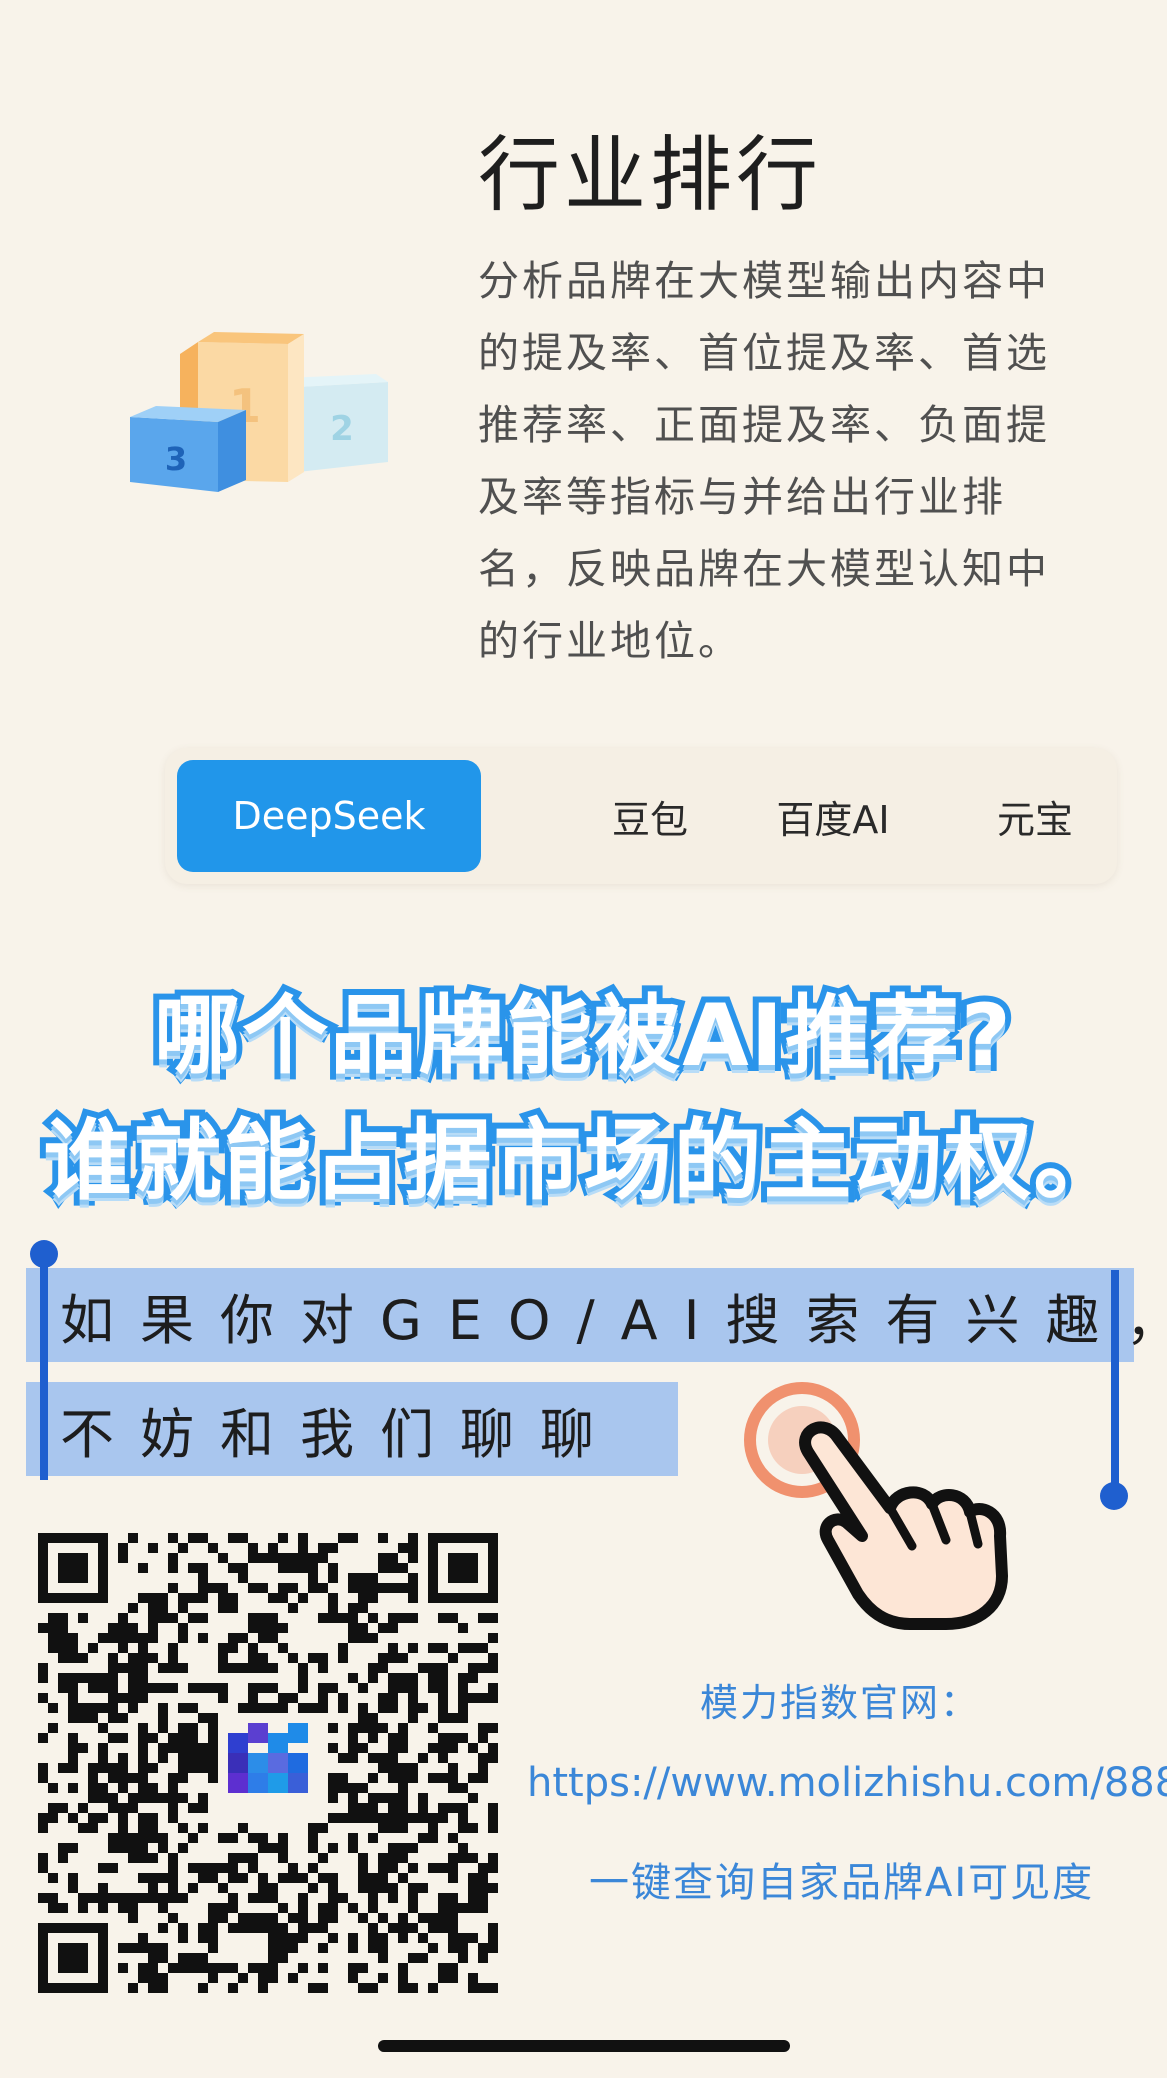  Describe the element at coordinates (268, 1763) in the screenshot. I see `qr-code-icon` at that location.